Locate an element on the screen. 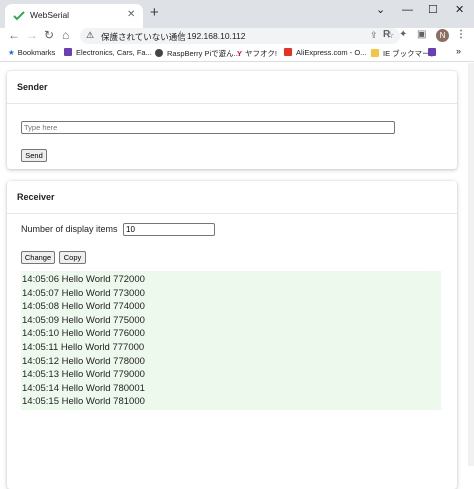 The image size is (474, 489). send-text-input: Type here is located at coordinates (208, 127).